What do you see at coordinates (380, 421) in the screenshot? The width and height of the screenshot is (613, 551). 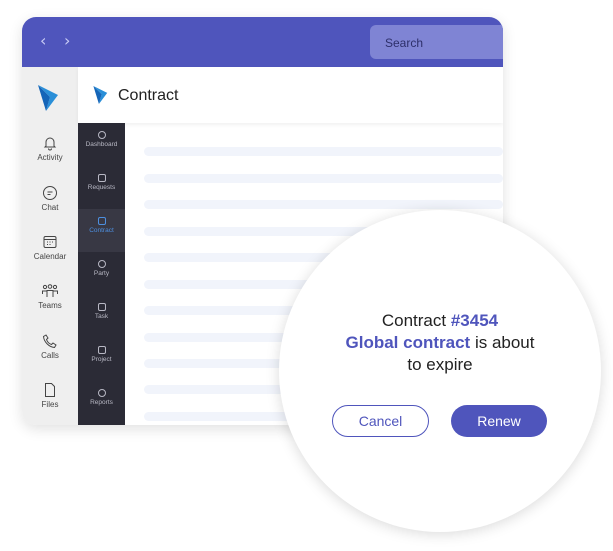 I see `cancel-button: Cancel` at bounding box center [380, 421].